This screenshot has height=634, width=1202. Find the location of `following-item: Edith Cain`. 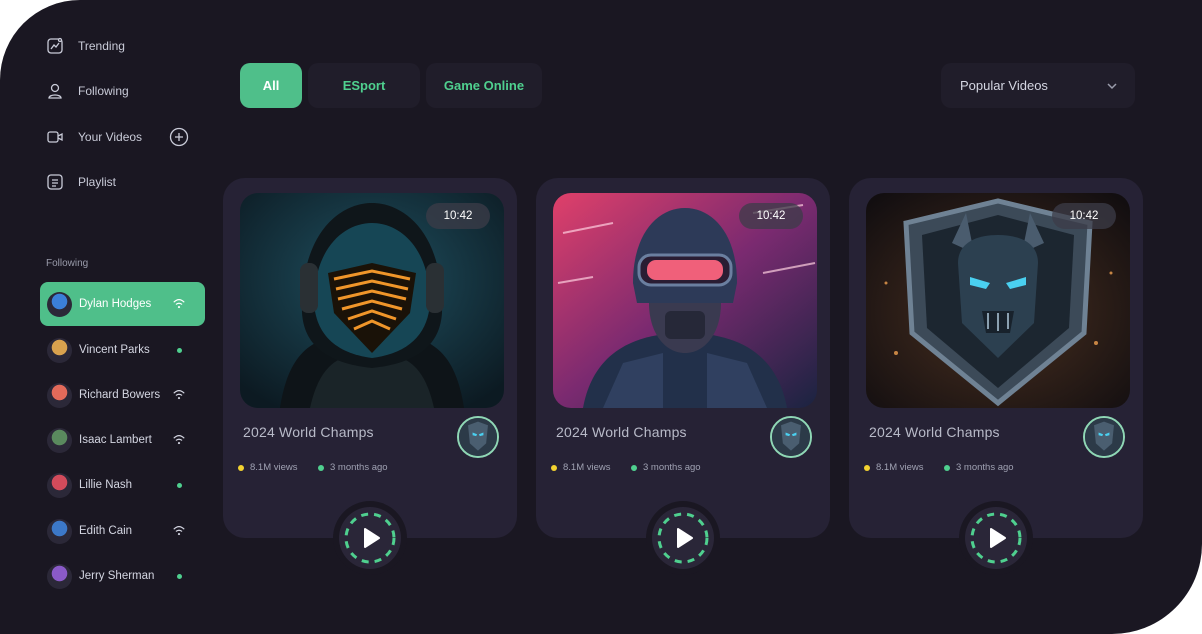

following-item: Edith Cain is located at coordinates (122, 531).